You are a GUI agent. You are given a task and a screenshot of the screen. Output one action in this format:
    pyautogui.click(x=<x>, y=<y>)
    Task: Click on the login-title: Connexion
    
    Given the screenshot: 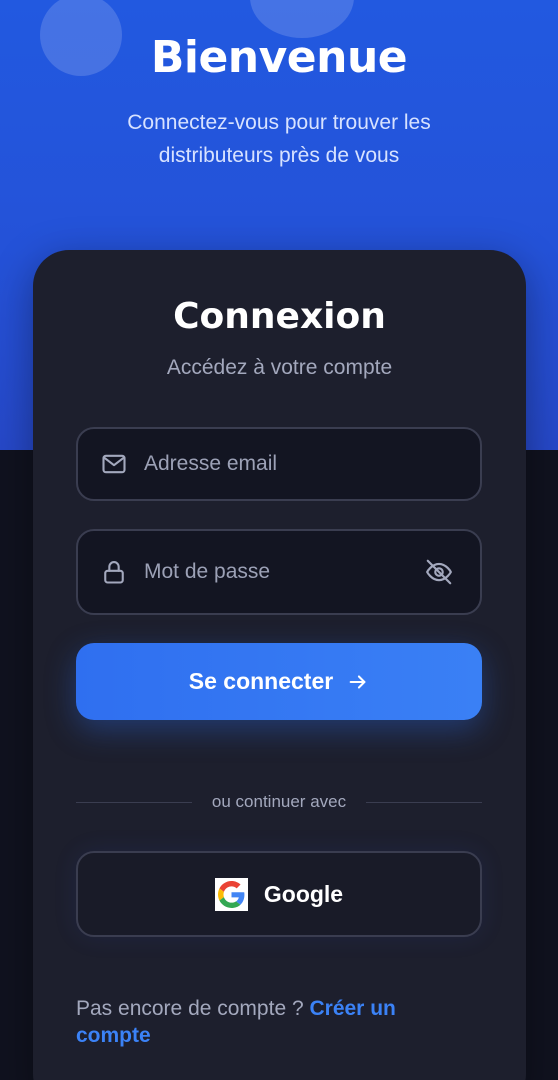 What is the action you would take?
    pyautogui.click(x=279, y=316)
    